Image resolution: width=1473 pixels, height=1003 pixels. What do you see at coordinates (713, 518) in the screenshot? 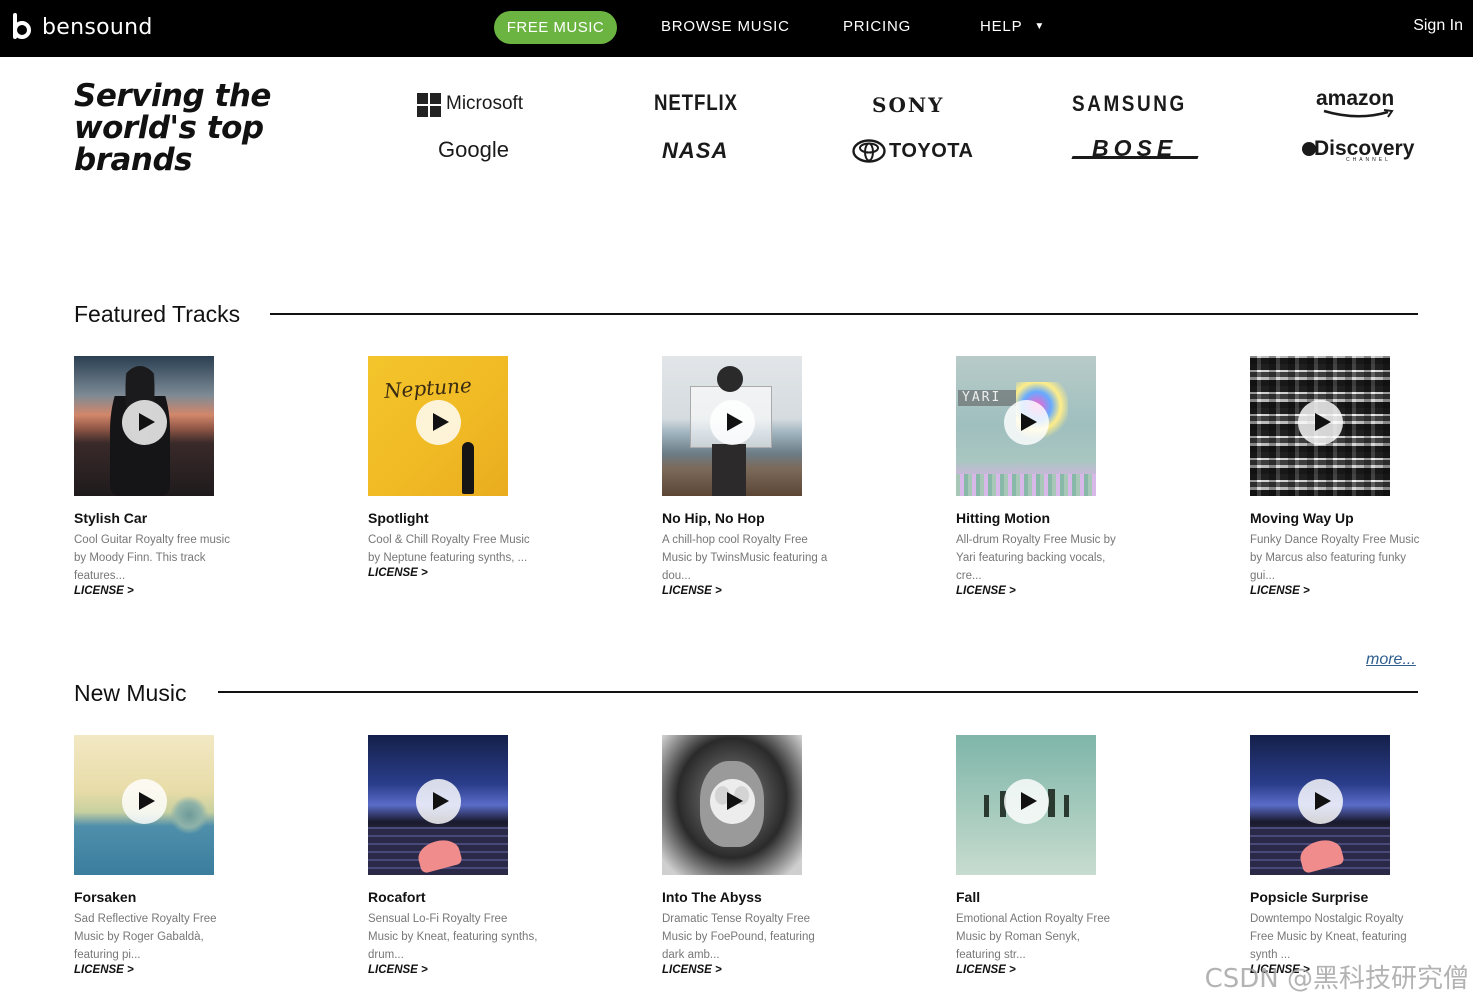
I see `track-title: No Hip, No Hop` at bounding box center [713, 518].